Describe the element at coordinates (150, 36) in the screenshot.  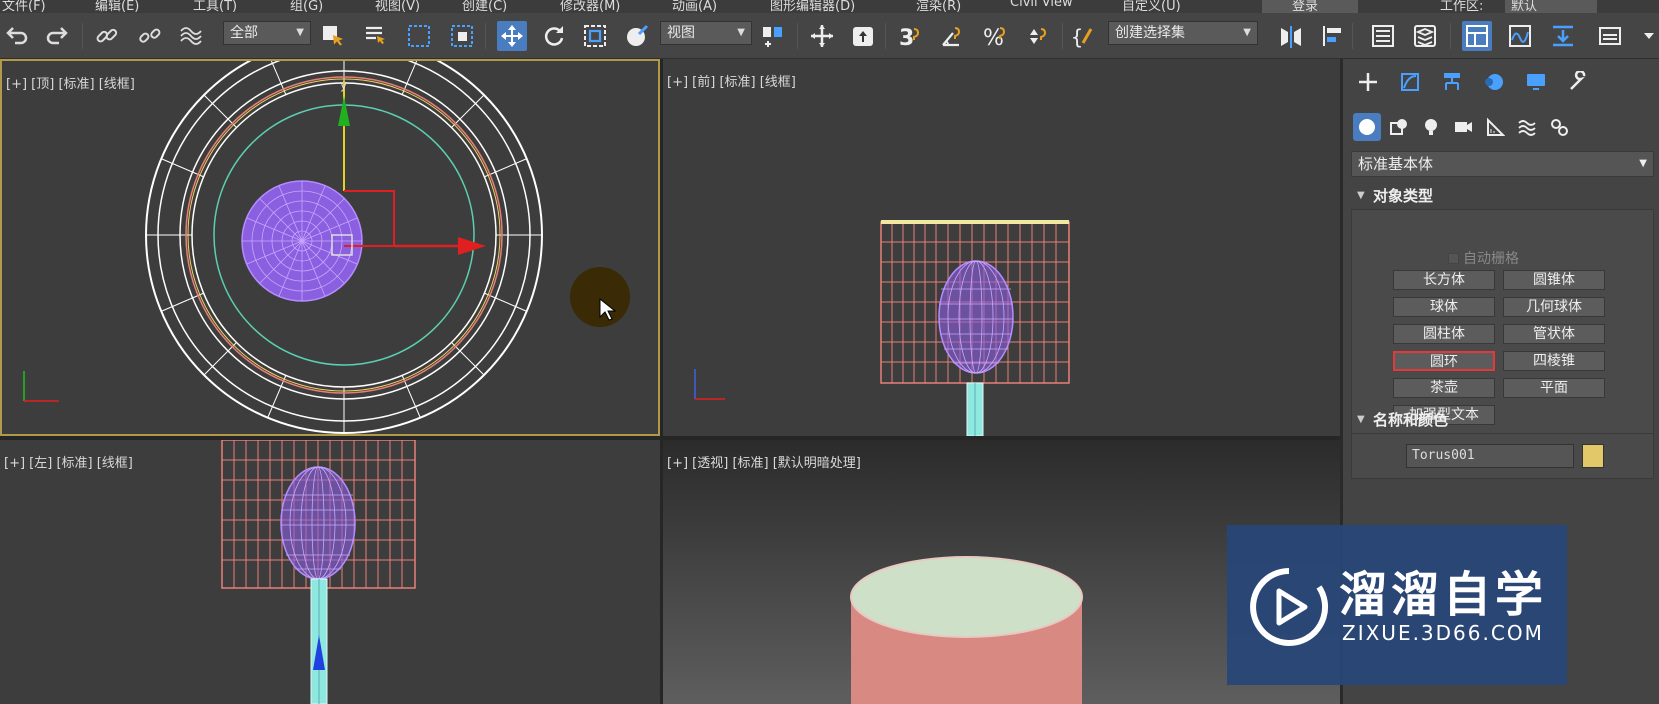
I see `unlink-icon` at that location.